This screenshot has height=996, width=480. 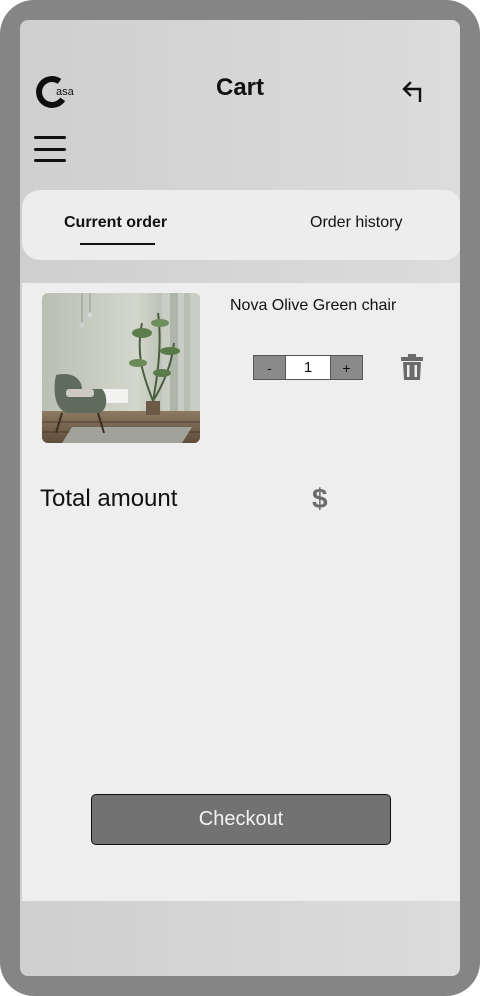 I want to click on checkout-button: Checkout, so click(x=241, y=819).